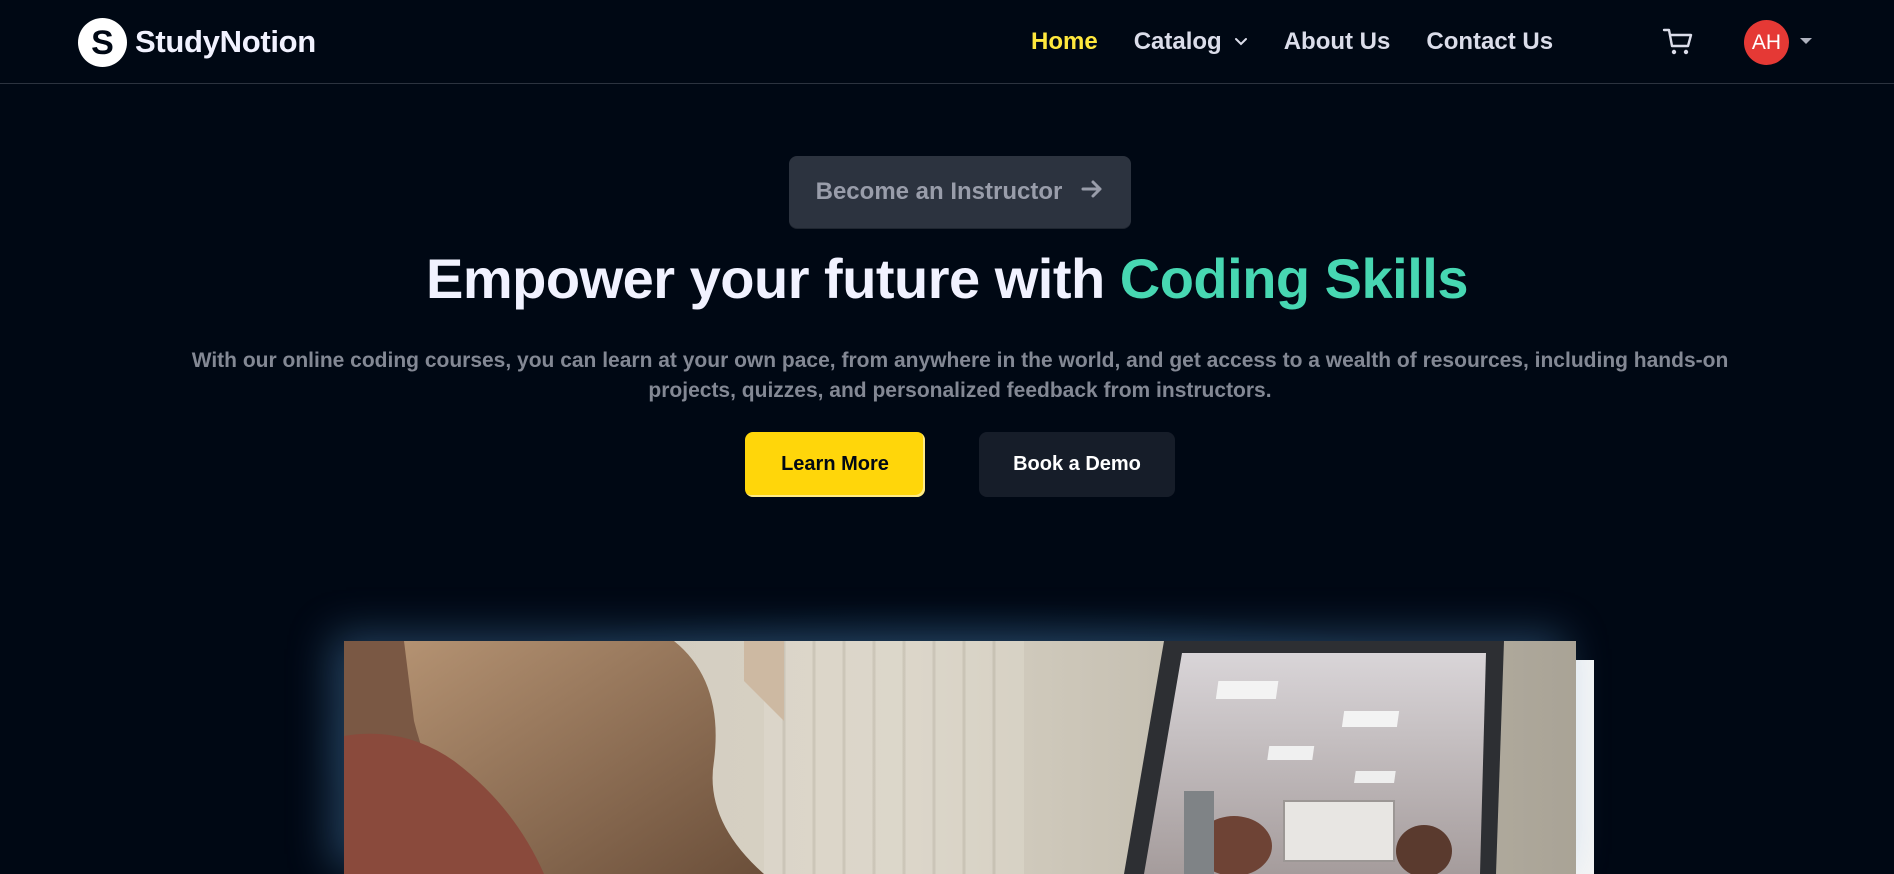 This screenshot has height=874, width=1894. I want to click on hero-title-highlight: Coding Skills, so click(1294, 278).